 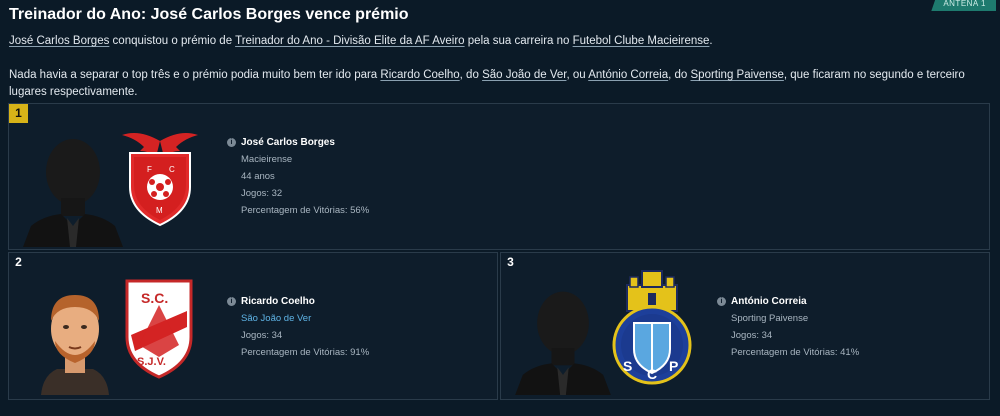 What do you see at coordinates (154, 298) in the screenshot?
I see `crest-letter: S.C.` at bounding box center [154, 298].